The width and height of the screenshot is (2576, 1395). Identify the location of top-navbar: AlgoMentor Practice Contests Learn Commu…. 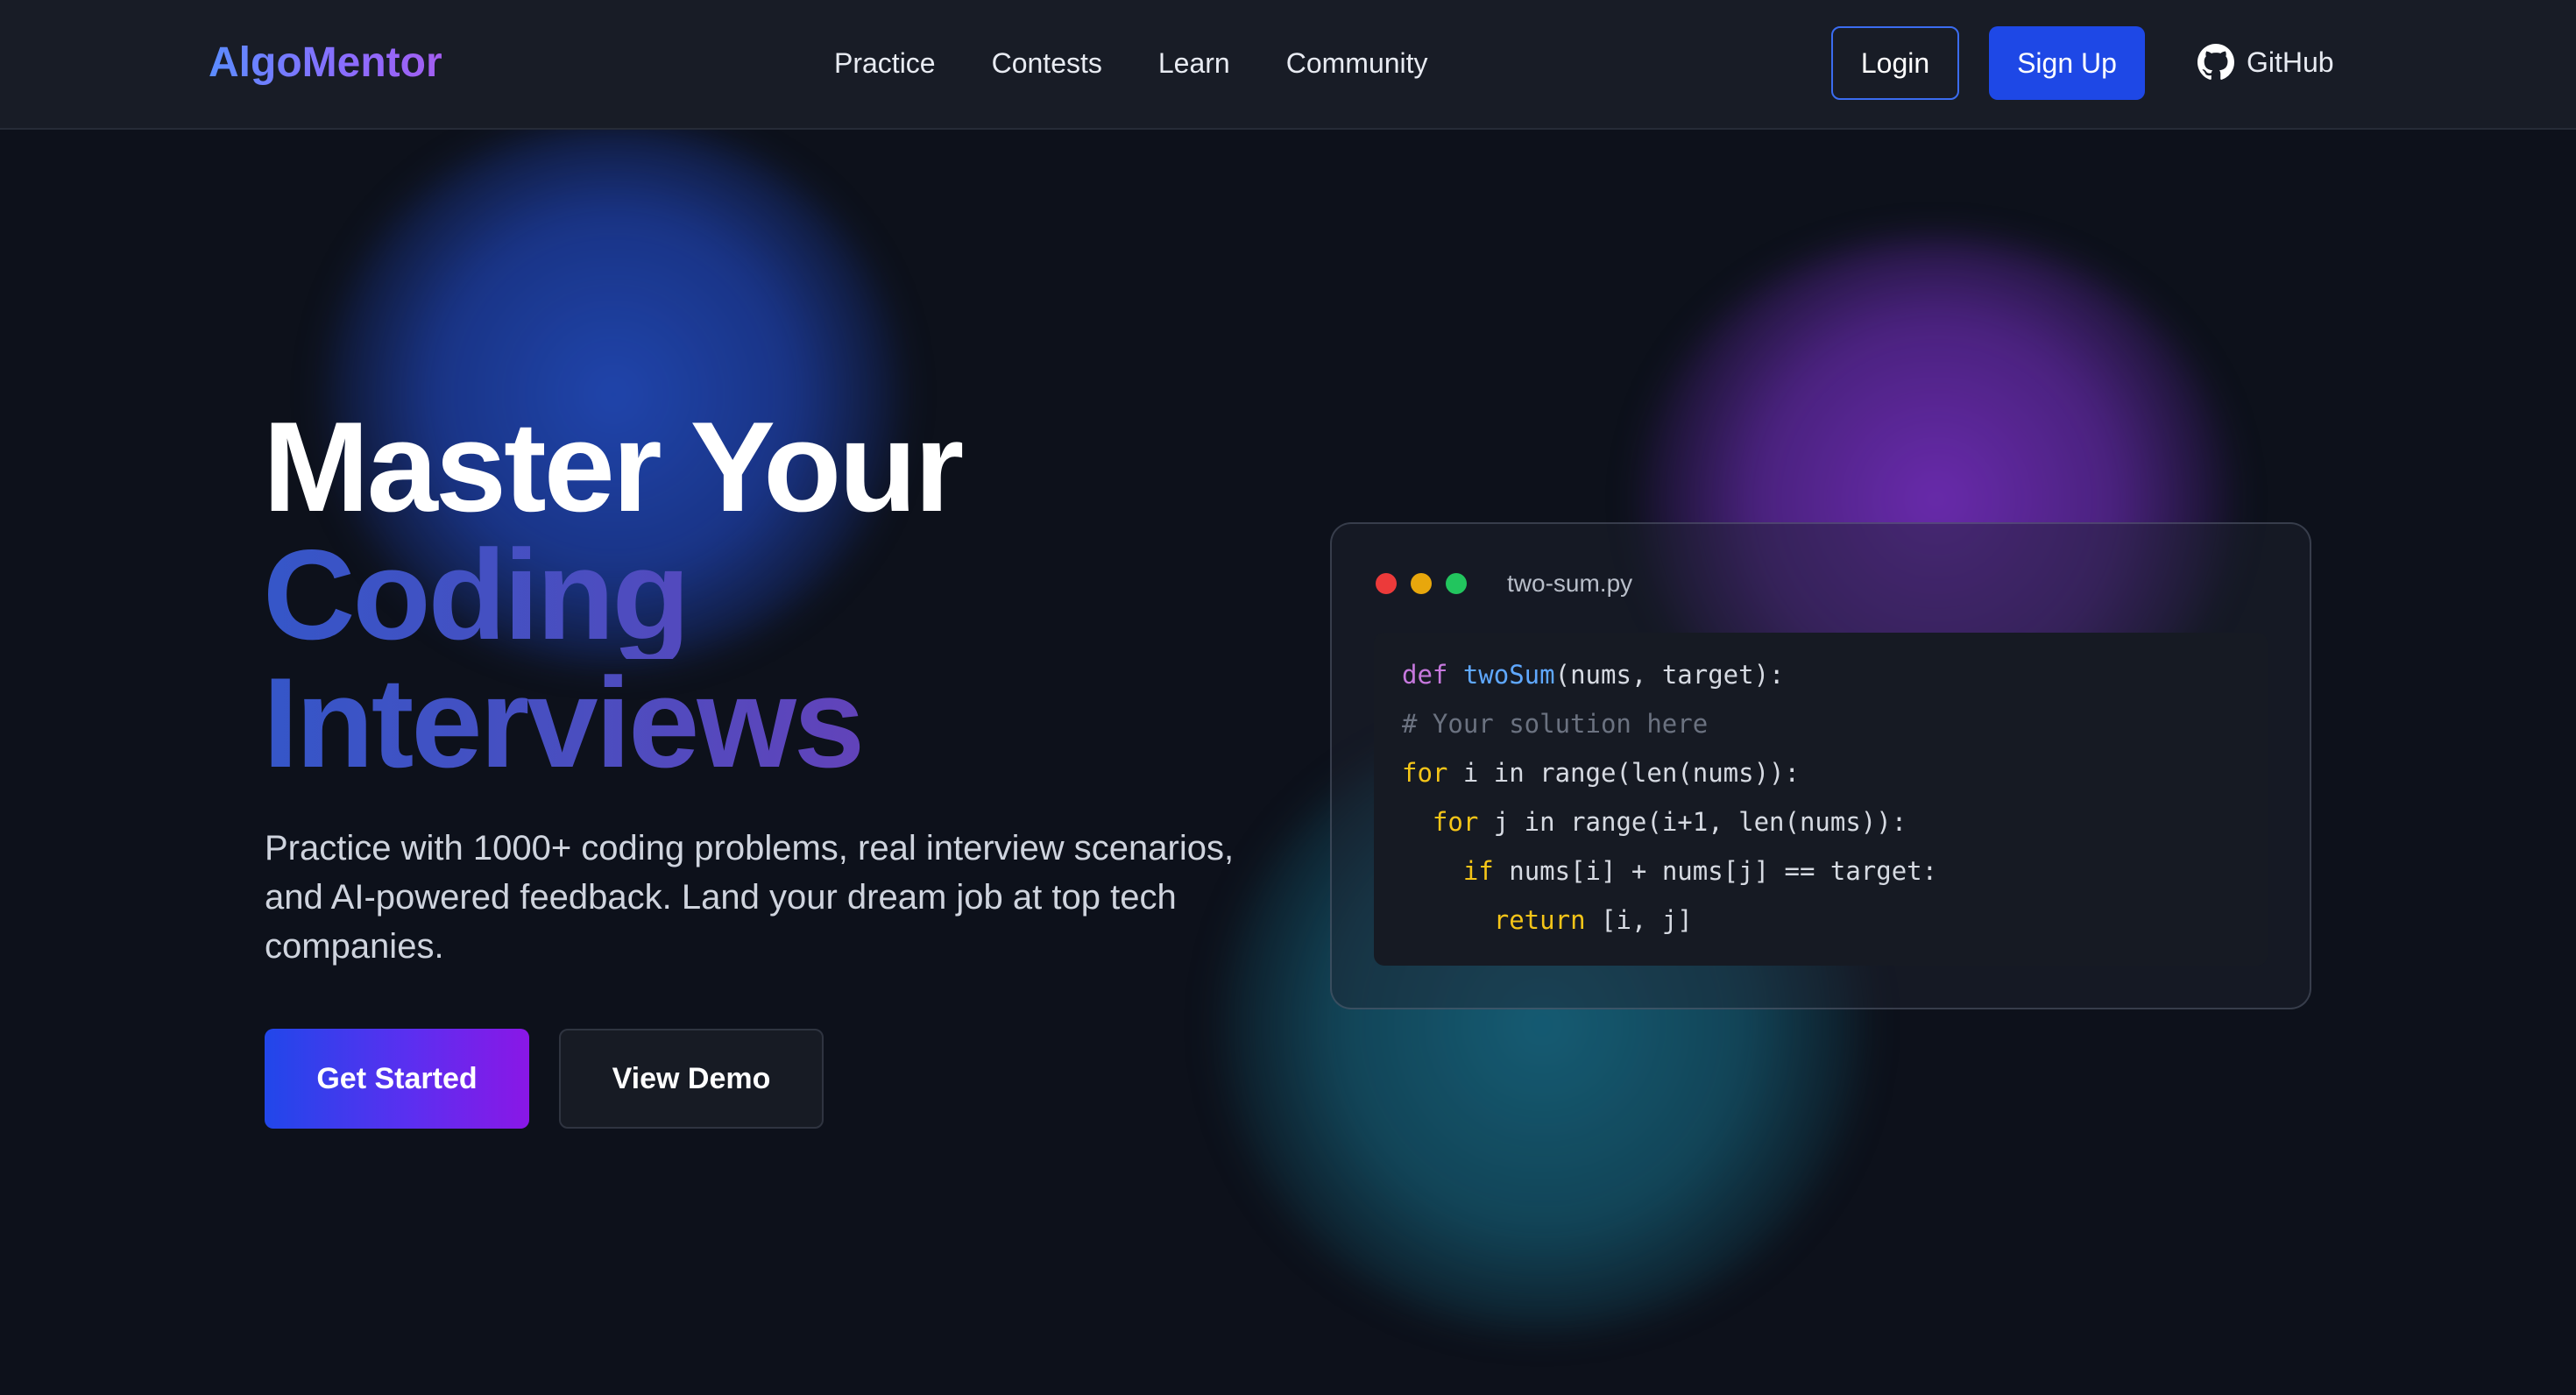
(1288, 65).